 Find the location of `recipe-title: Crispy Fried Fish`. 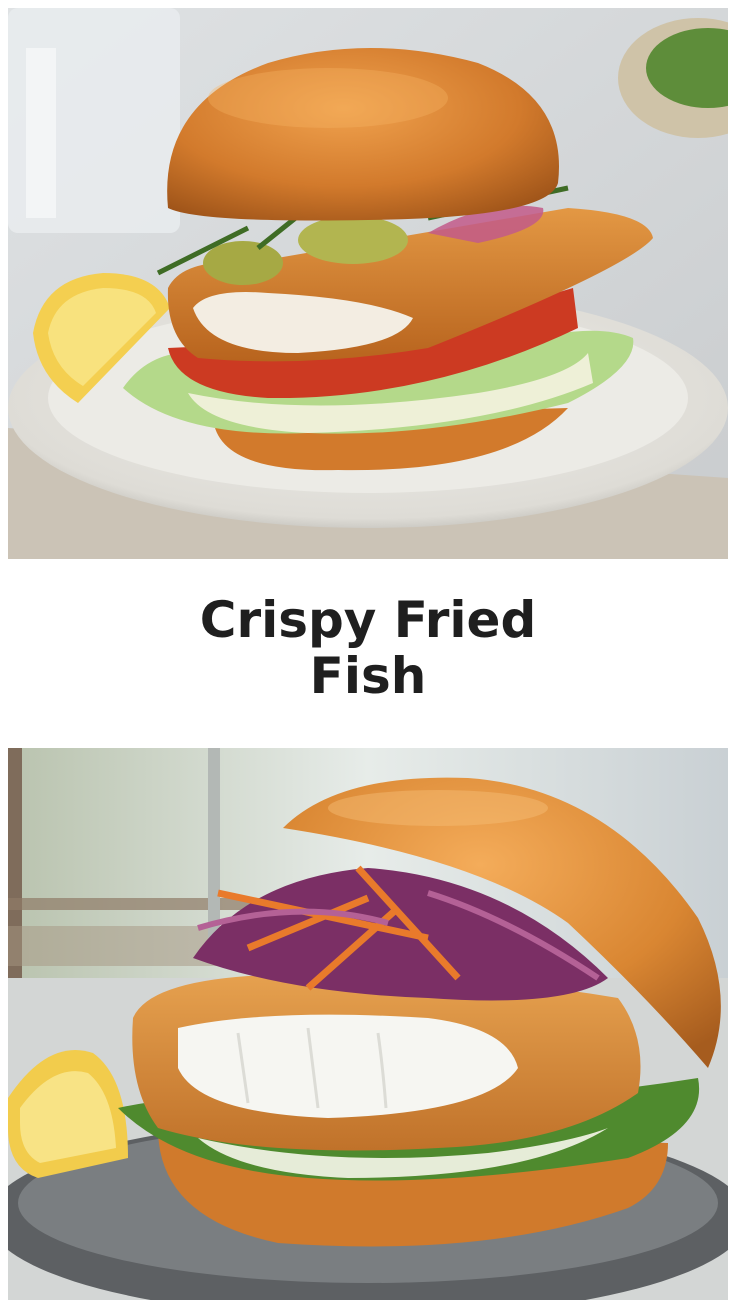

recipe-title: Crispy Fried Fish is located at coordinates (368, 648).